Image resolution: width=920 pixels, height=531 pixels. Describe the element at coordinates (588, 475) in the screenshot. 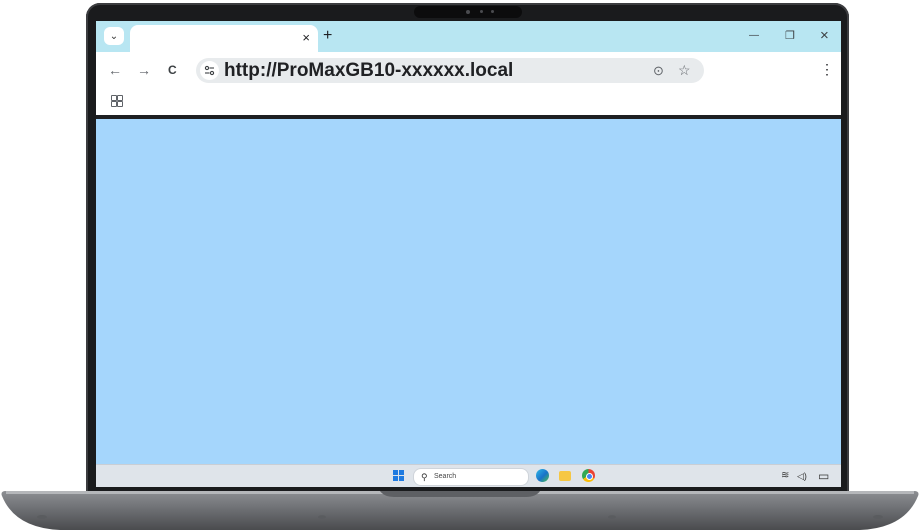

I see `chrome-icon` at that location.